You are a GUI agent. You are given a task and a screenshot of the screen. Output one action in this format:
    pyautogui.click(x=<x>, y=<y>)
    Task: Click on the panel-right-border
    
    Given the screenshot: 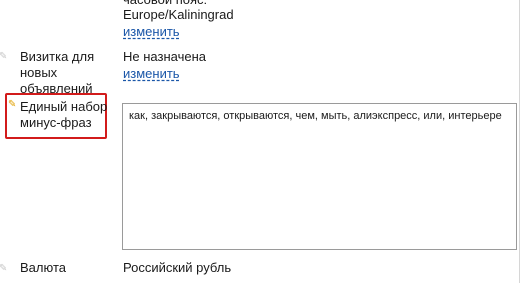 What is the action you would take?
    pyautogui.click(x=519, y=141)
    